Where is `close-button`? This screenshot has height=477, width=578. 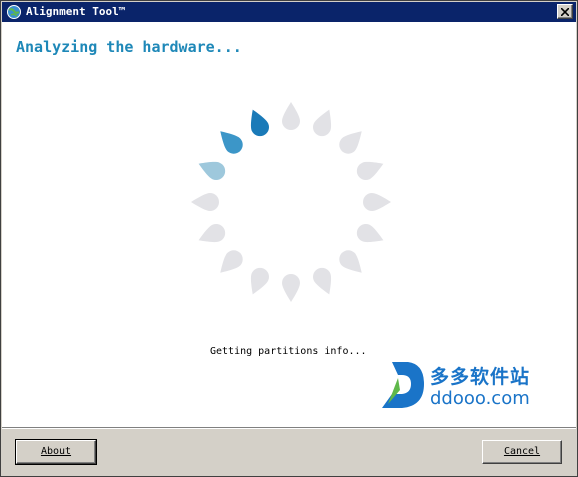 close-button is located at coordinates (565, 11).